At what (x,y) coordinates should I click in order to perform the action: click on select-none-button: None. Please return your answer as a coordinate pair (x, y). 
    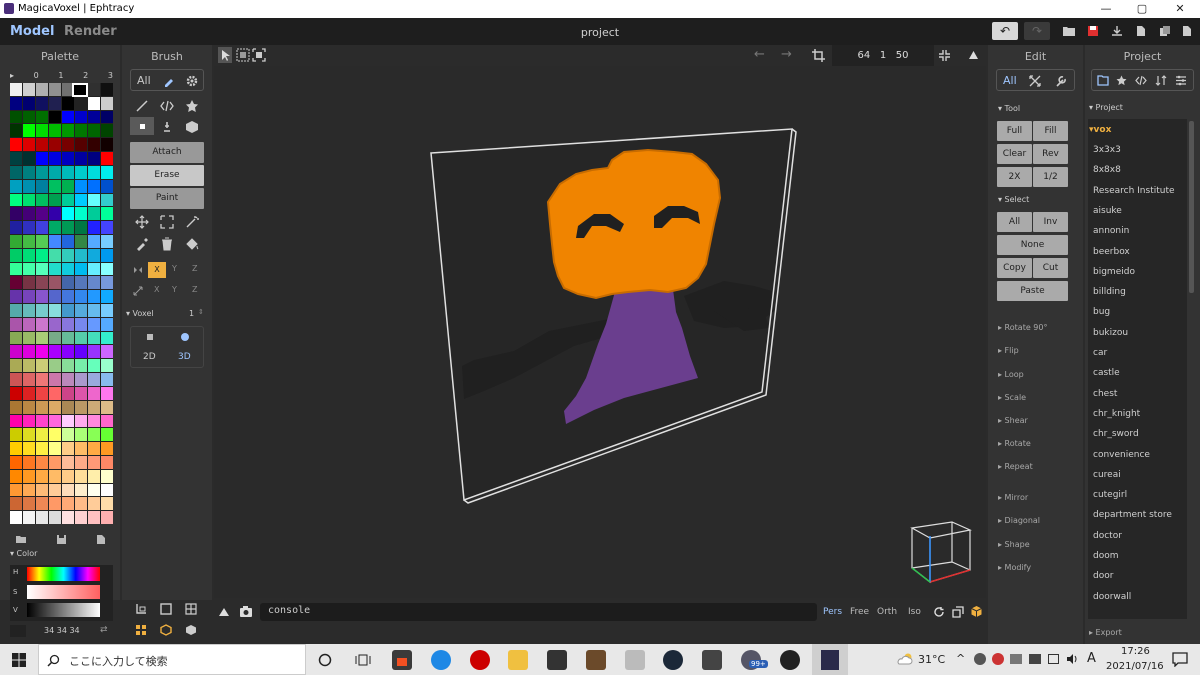
    Looking at the image, I should click on (1032, 245).